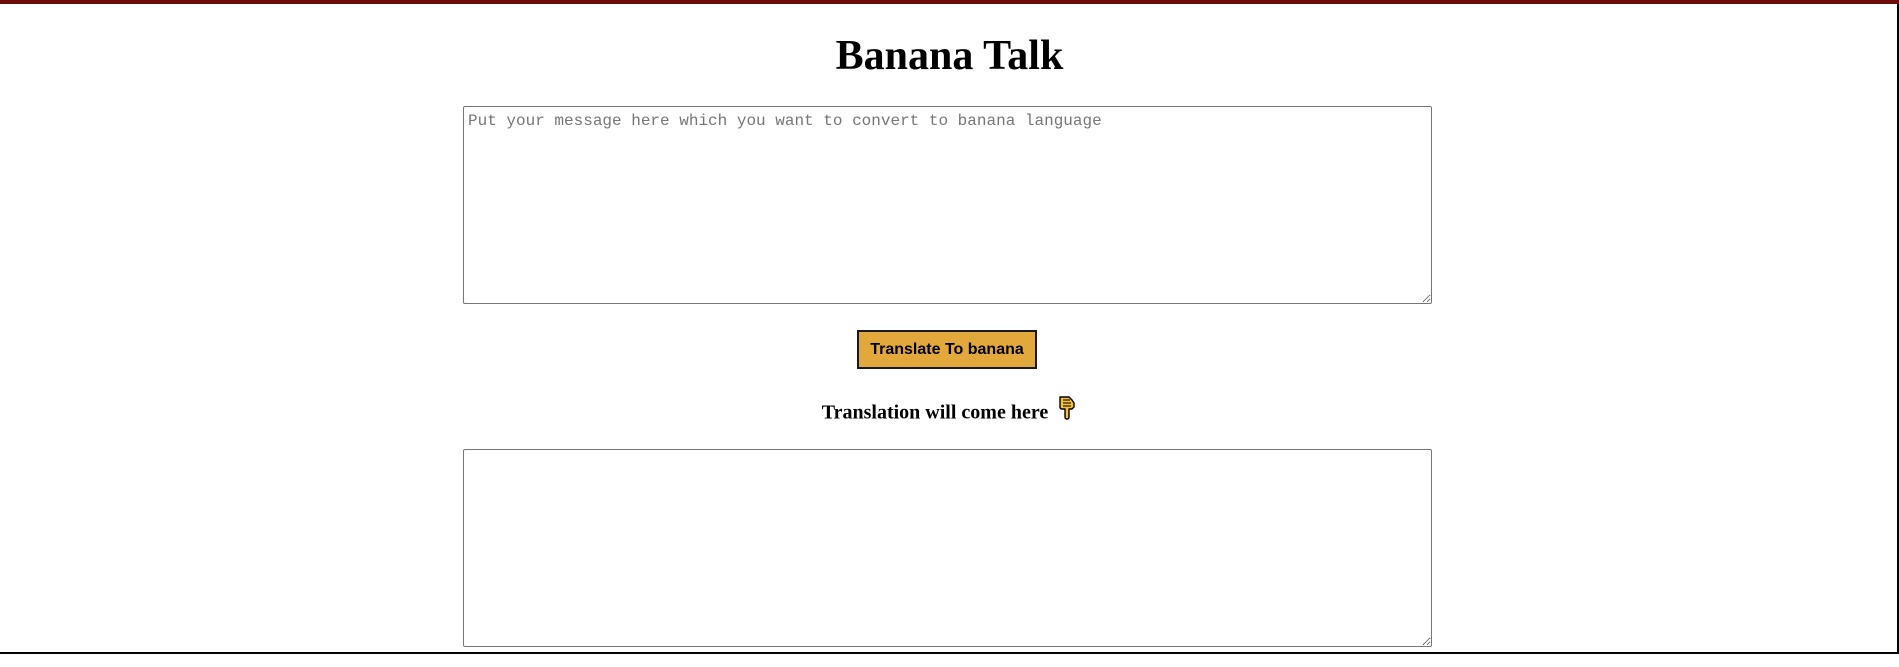 This screenshot has height=667, width=1899. I want to click on output-label-row: Translation will come here, so click(949, 412).